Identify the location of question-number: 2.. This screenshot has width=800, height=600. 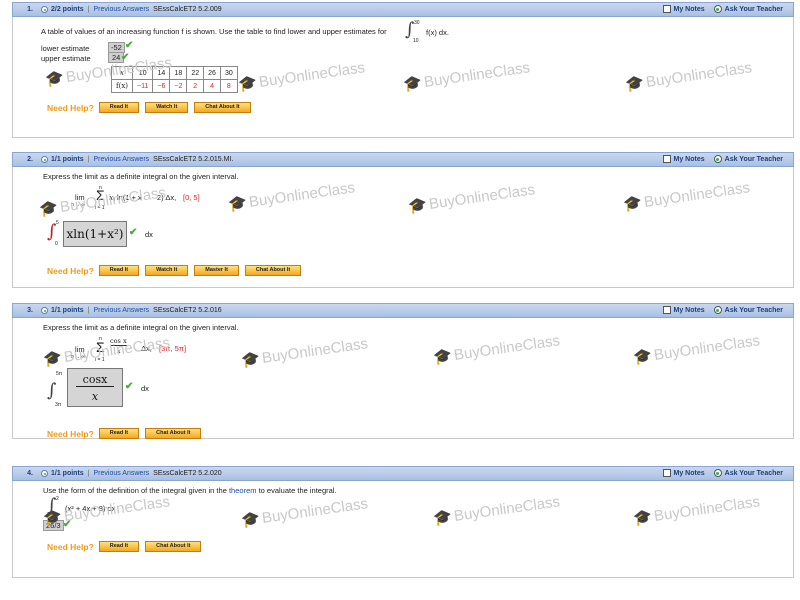
(30, 159).